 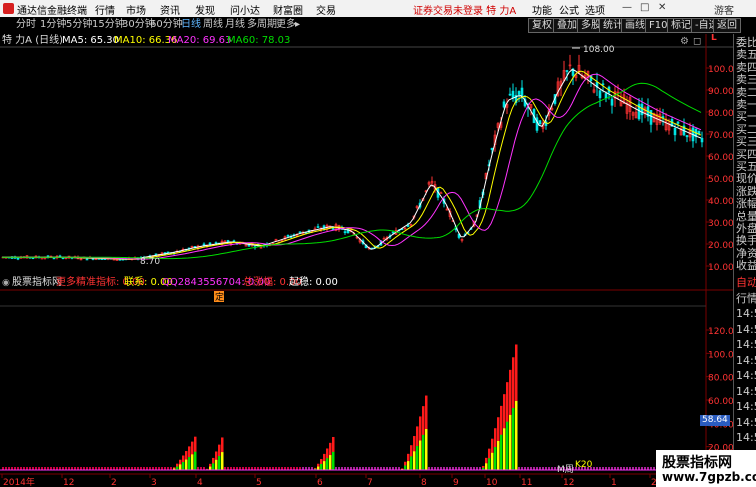 I want to click on sub-axis-label: 120.0, so click(x=720, y=332).